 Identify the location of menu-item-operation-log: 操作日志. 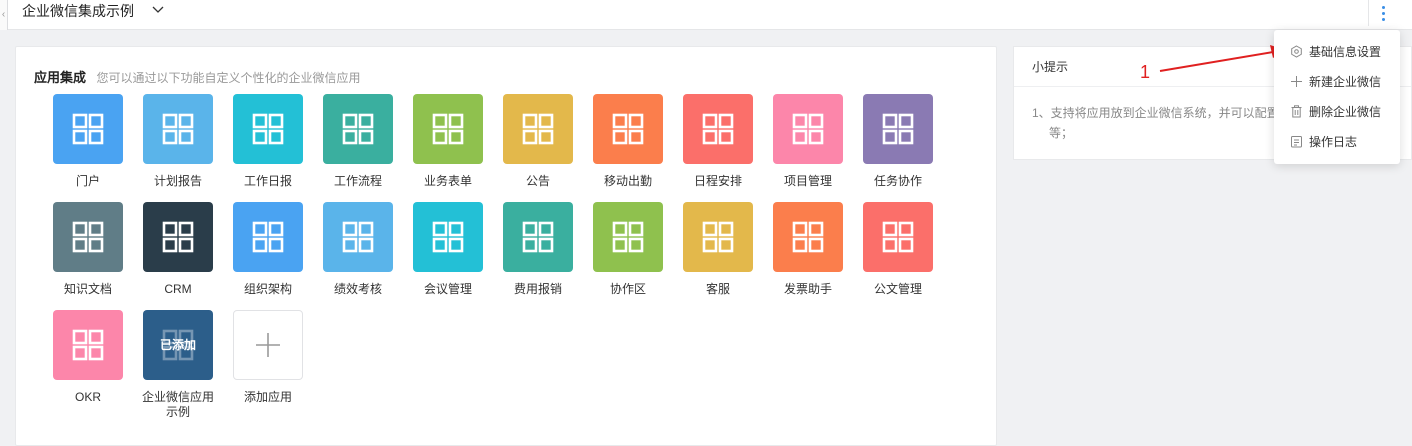
(1337, 141).